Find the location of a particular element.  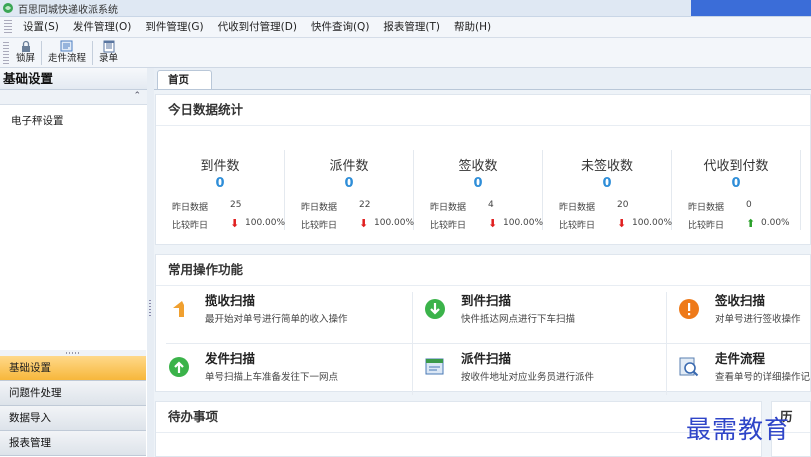

lock-screen-button: 锁屏 is located at coordinates (25, 52).